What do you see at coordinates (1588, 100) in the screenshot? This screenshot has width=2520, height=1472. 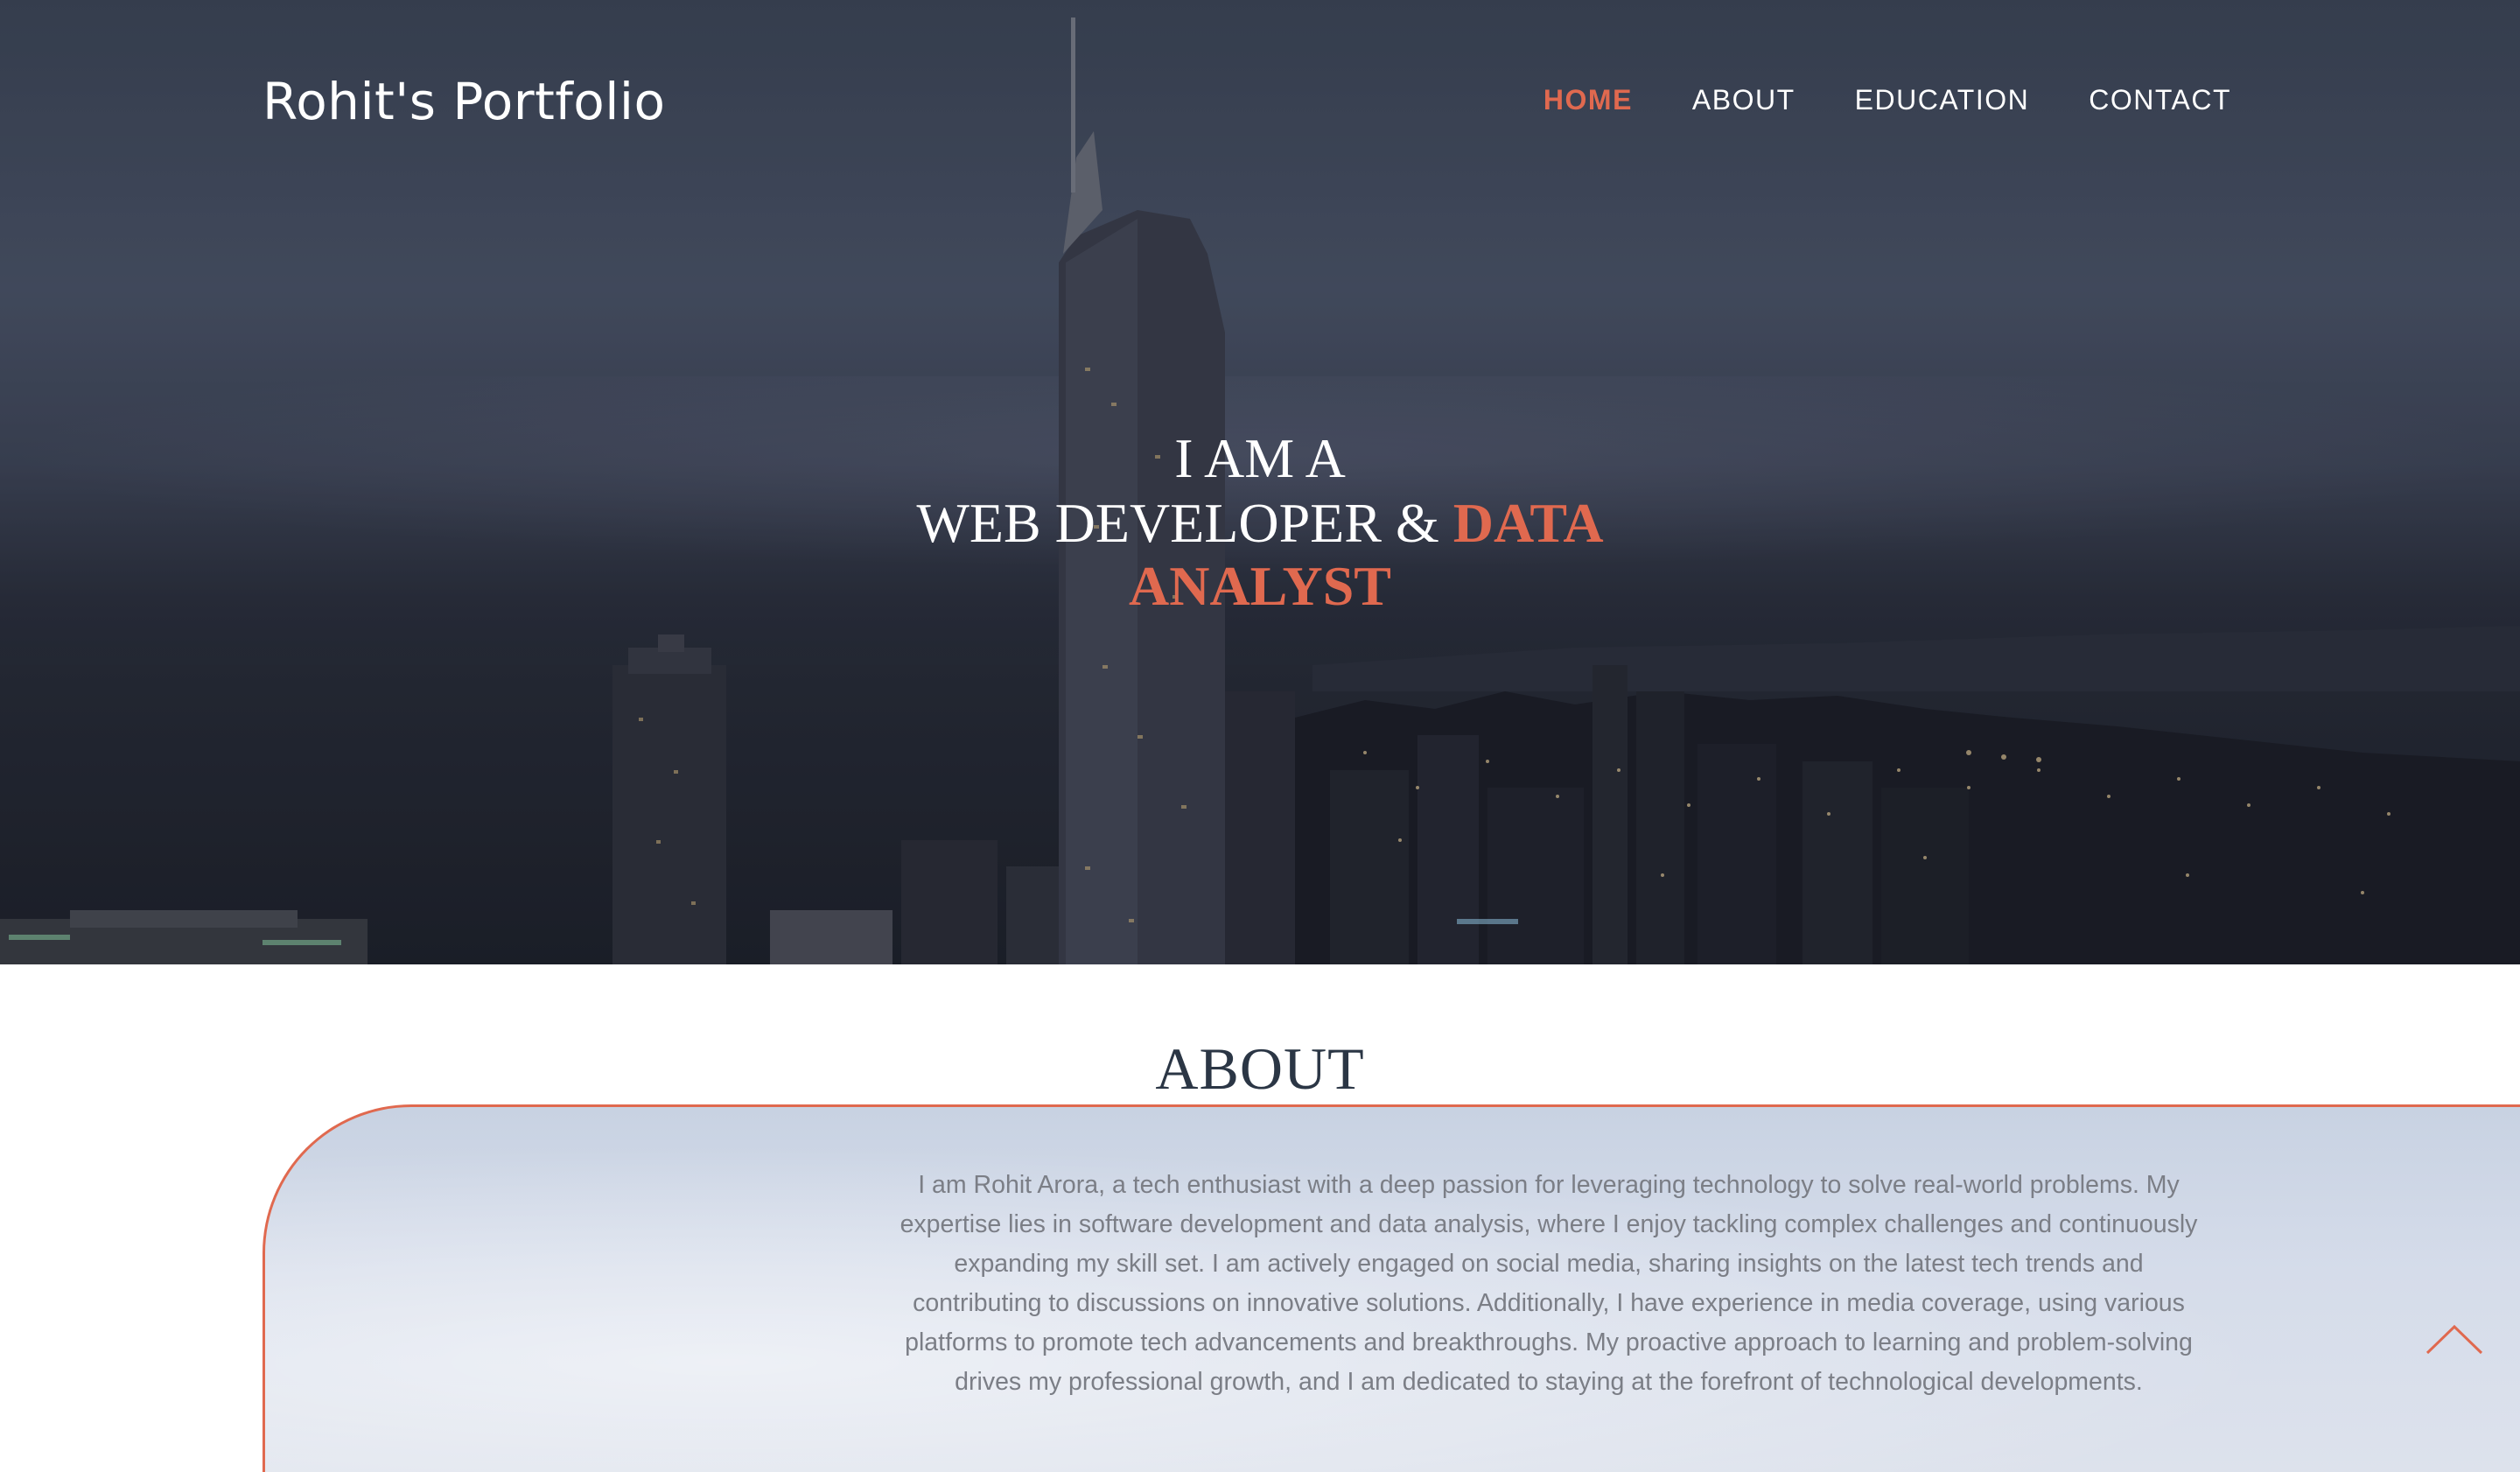 I see `nav-home-link: HOME` at bounding box center [1588, 100].